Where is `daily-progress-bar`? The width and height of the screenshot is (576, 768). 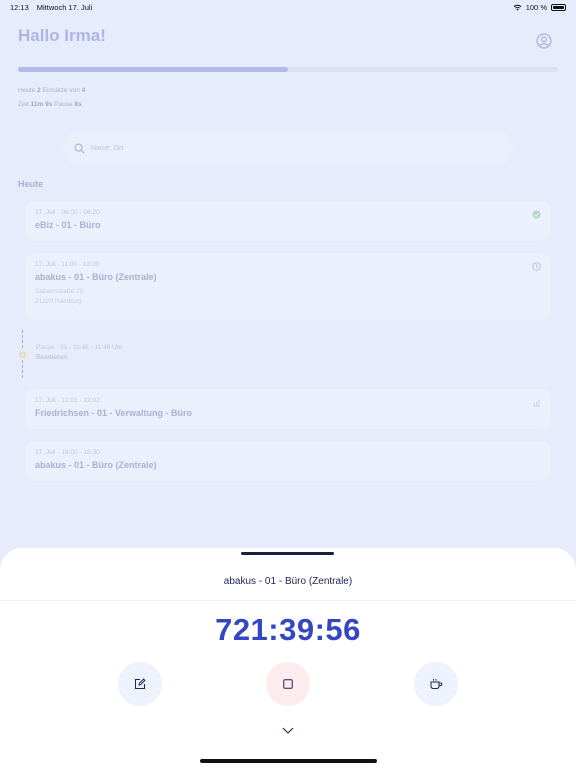 daily-progress-bar is located at coordinates (288, 69).